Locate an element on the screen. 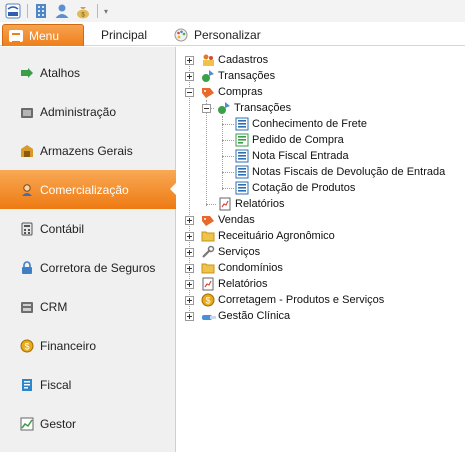 Image resolution: width=465 pixels, height=452 pixels. tree-node-cotacao-de-produtos: Cotação de Produtos is located at coordinates (295, 188).